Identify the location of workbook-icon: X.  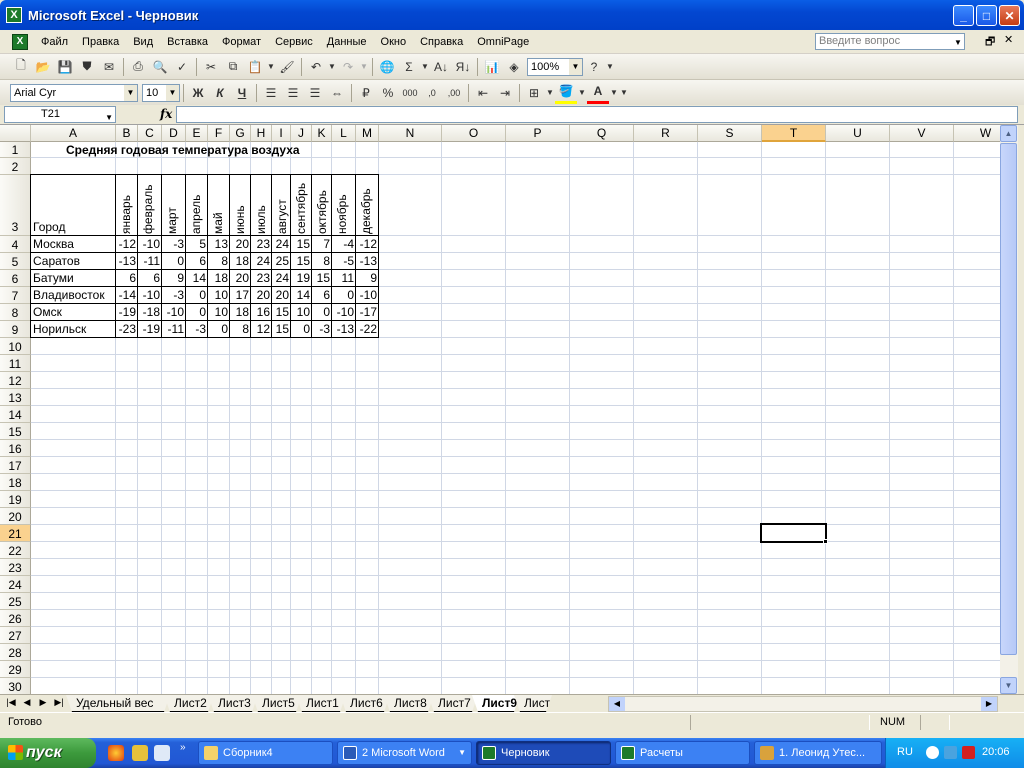
(20, 41).